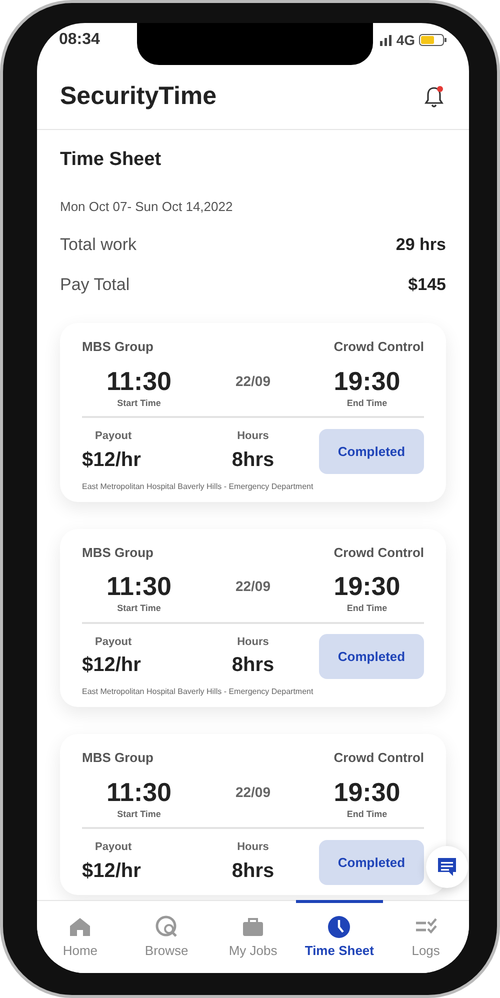 This screenshot has height=998, width=500. I want to click on status-time: 08:34, so click(79, 40).